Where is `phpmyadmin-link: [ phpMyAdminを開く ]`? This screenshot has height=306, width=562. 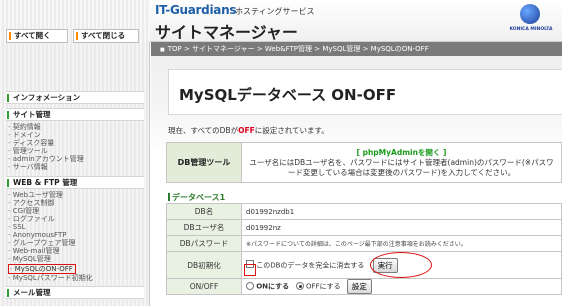 phpmyadmin-link: [ phpMyAdminを開く ] is located at coordinates (401, 153).